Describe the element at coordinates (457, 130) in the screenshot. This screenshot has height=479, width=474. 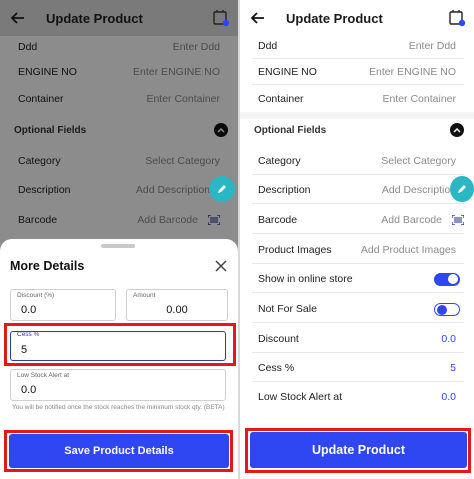
I see `chevron-up-icon` at that location.